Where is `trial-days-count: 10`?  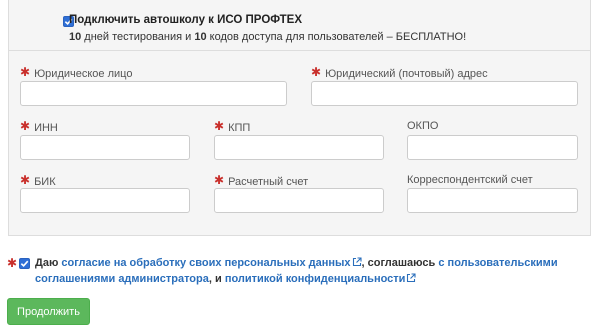 trial-days-count: 10 is located at coordinates (75, 37).